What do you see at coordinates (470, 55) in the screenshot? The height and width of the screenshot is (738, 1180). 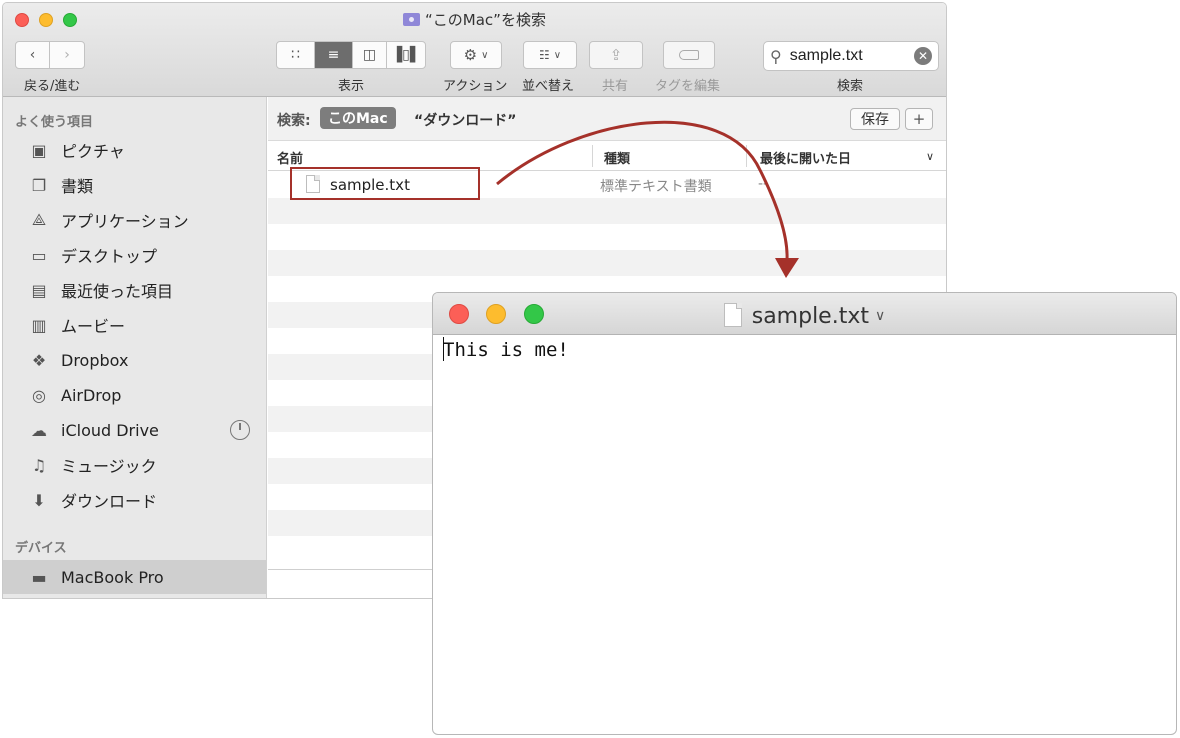 I see `gear-icon: ⚙` at bounding box center [470, 55].